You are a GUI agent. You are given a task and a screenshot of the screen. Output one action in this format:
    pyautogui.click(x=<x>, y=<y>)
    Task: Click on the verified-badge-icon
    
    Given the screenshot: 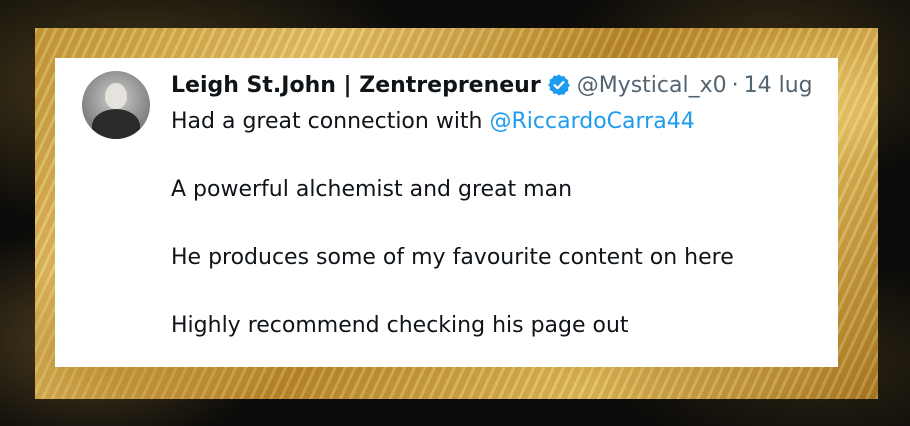 What is the action you would take?
    pyautogui.click(x=559, y=85)
    